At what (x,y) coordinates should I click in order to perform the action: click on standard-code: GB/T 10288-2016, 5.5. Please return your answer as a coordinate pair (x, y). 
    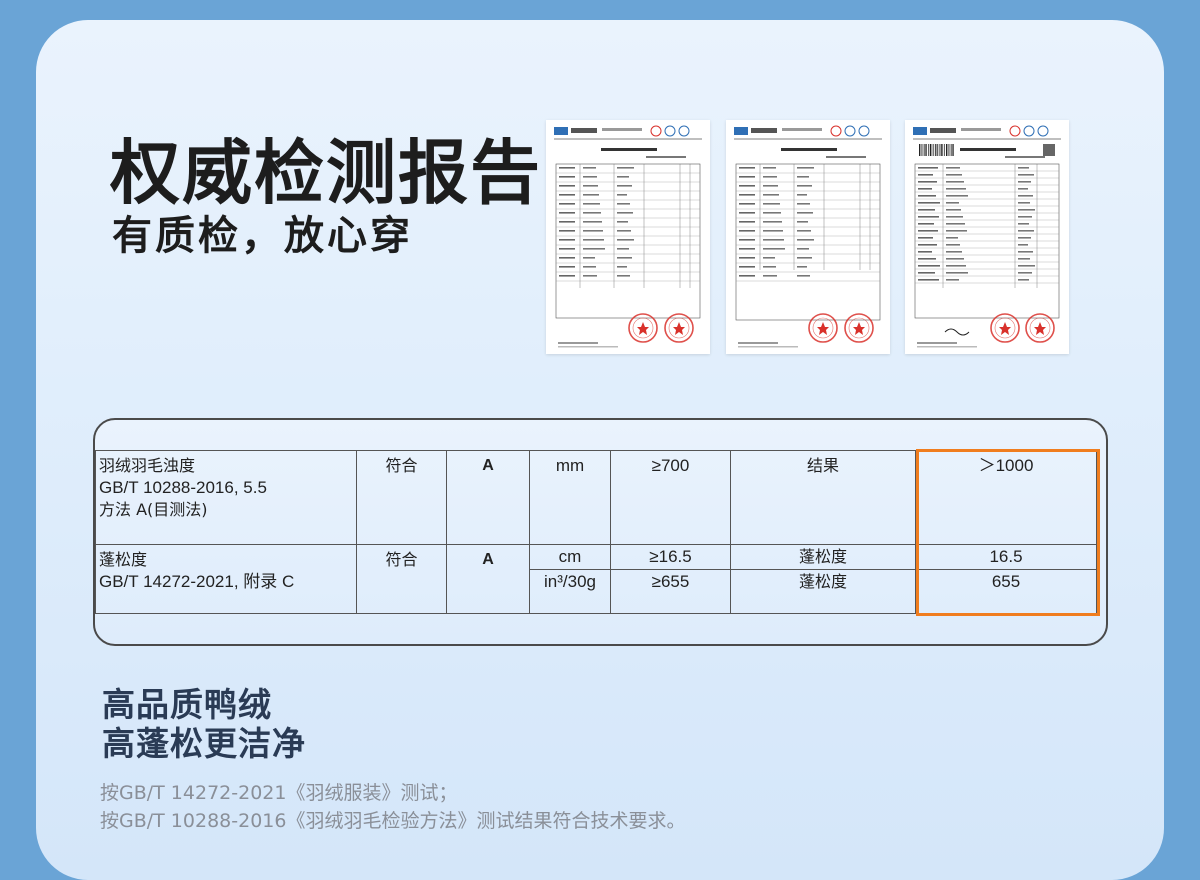
    Looking at the image, I should click on (183, 487).